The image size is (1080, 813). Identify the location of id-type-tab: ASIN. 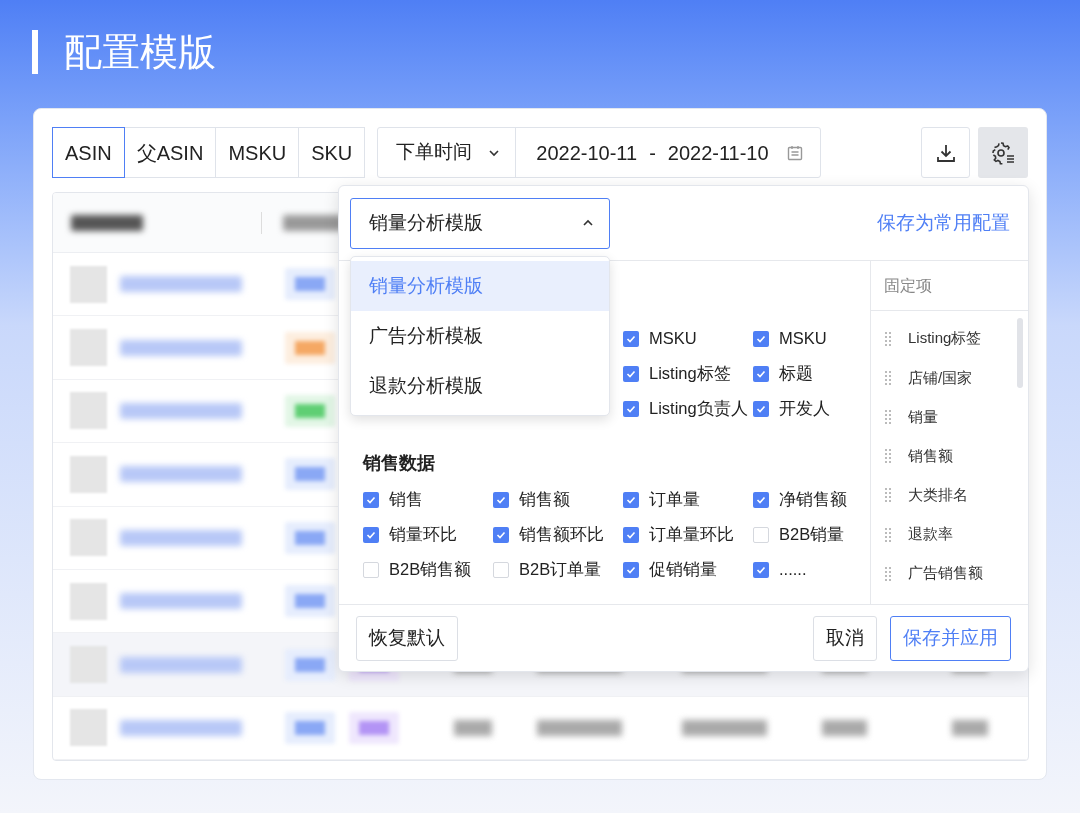
(88, 152).